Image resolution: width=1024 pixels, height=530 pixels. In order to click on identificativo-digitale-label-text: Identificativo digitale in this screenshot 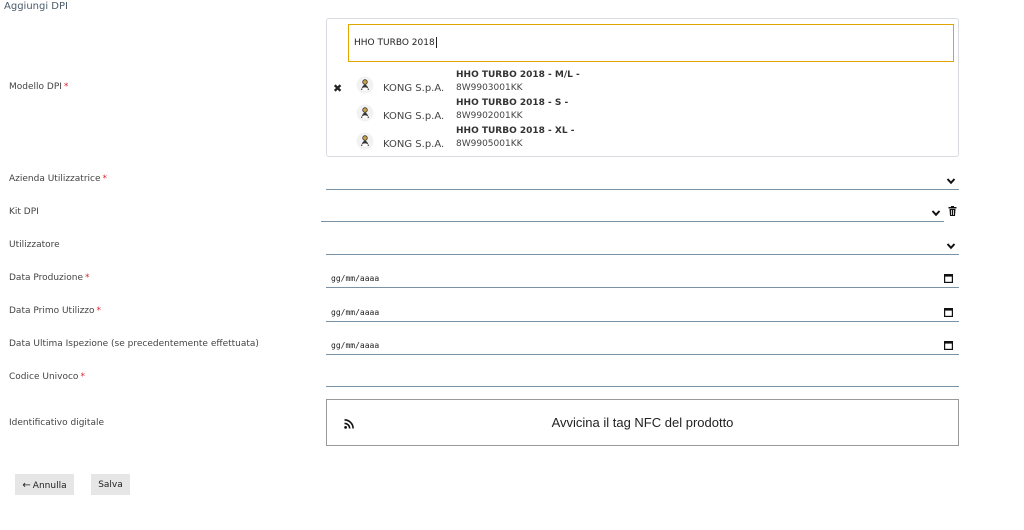, I will do `click(57, 423)`.